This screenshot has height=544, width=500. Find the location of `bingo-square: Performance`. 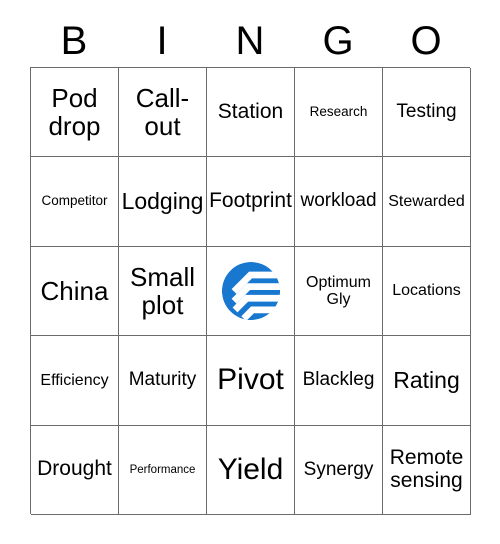

bingo-square: Performance is located at coordinates (163, 470).